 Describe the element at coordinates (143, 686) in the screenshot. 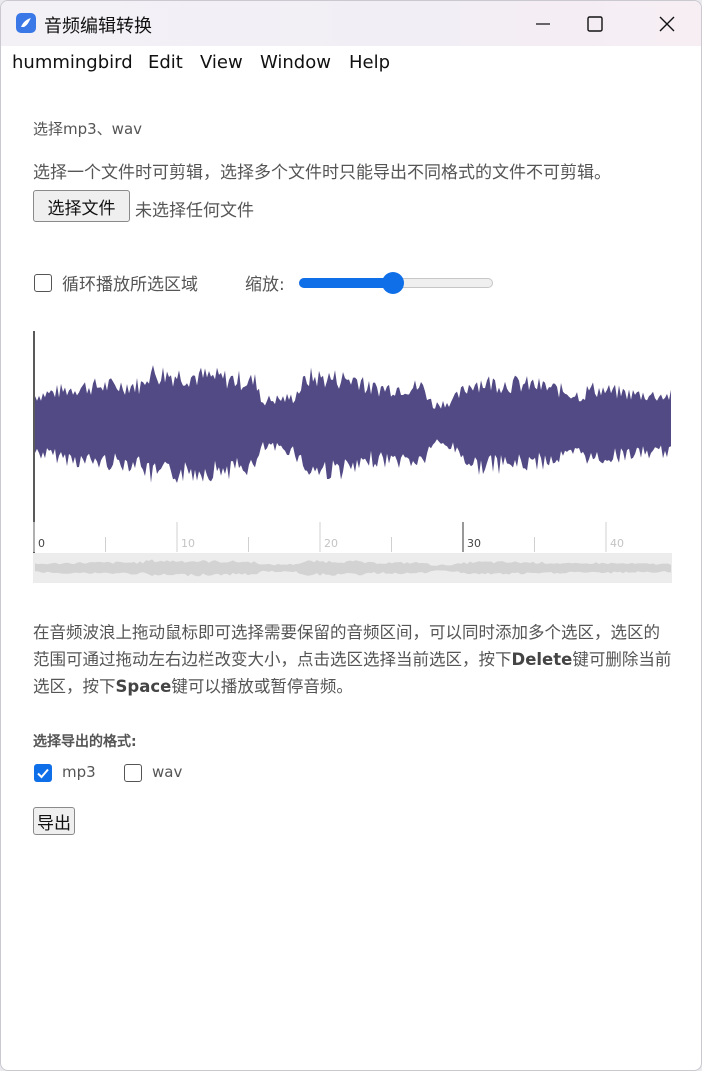

I see `space-key: Space` at that location.